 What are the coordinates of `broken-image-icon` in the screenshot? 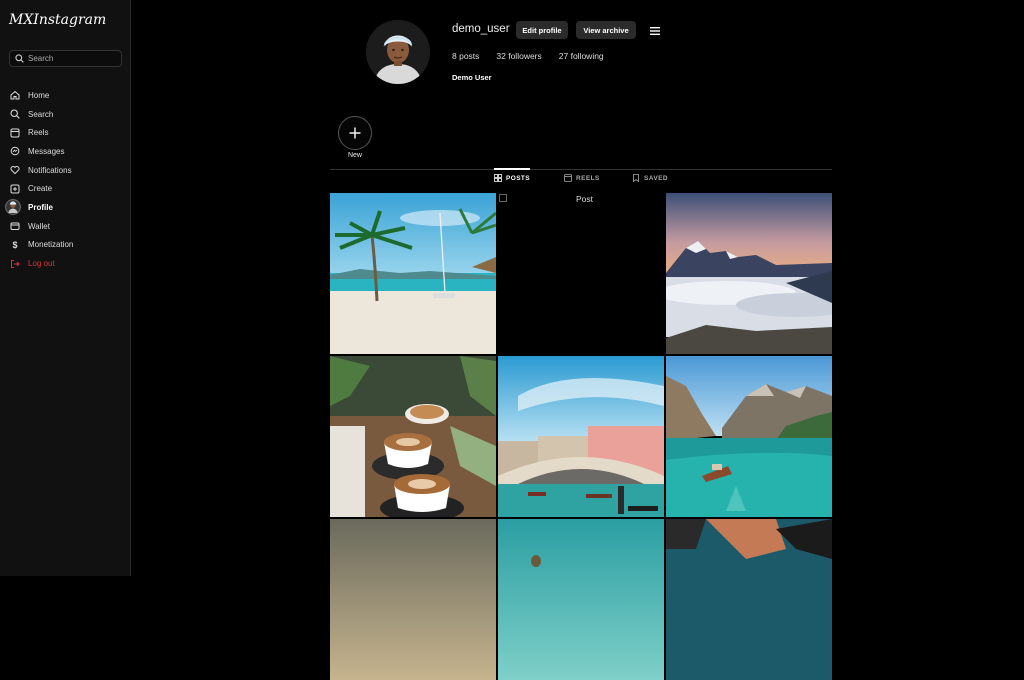 It's located at (503, 198).